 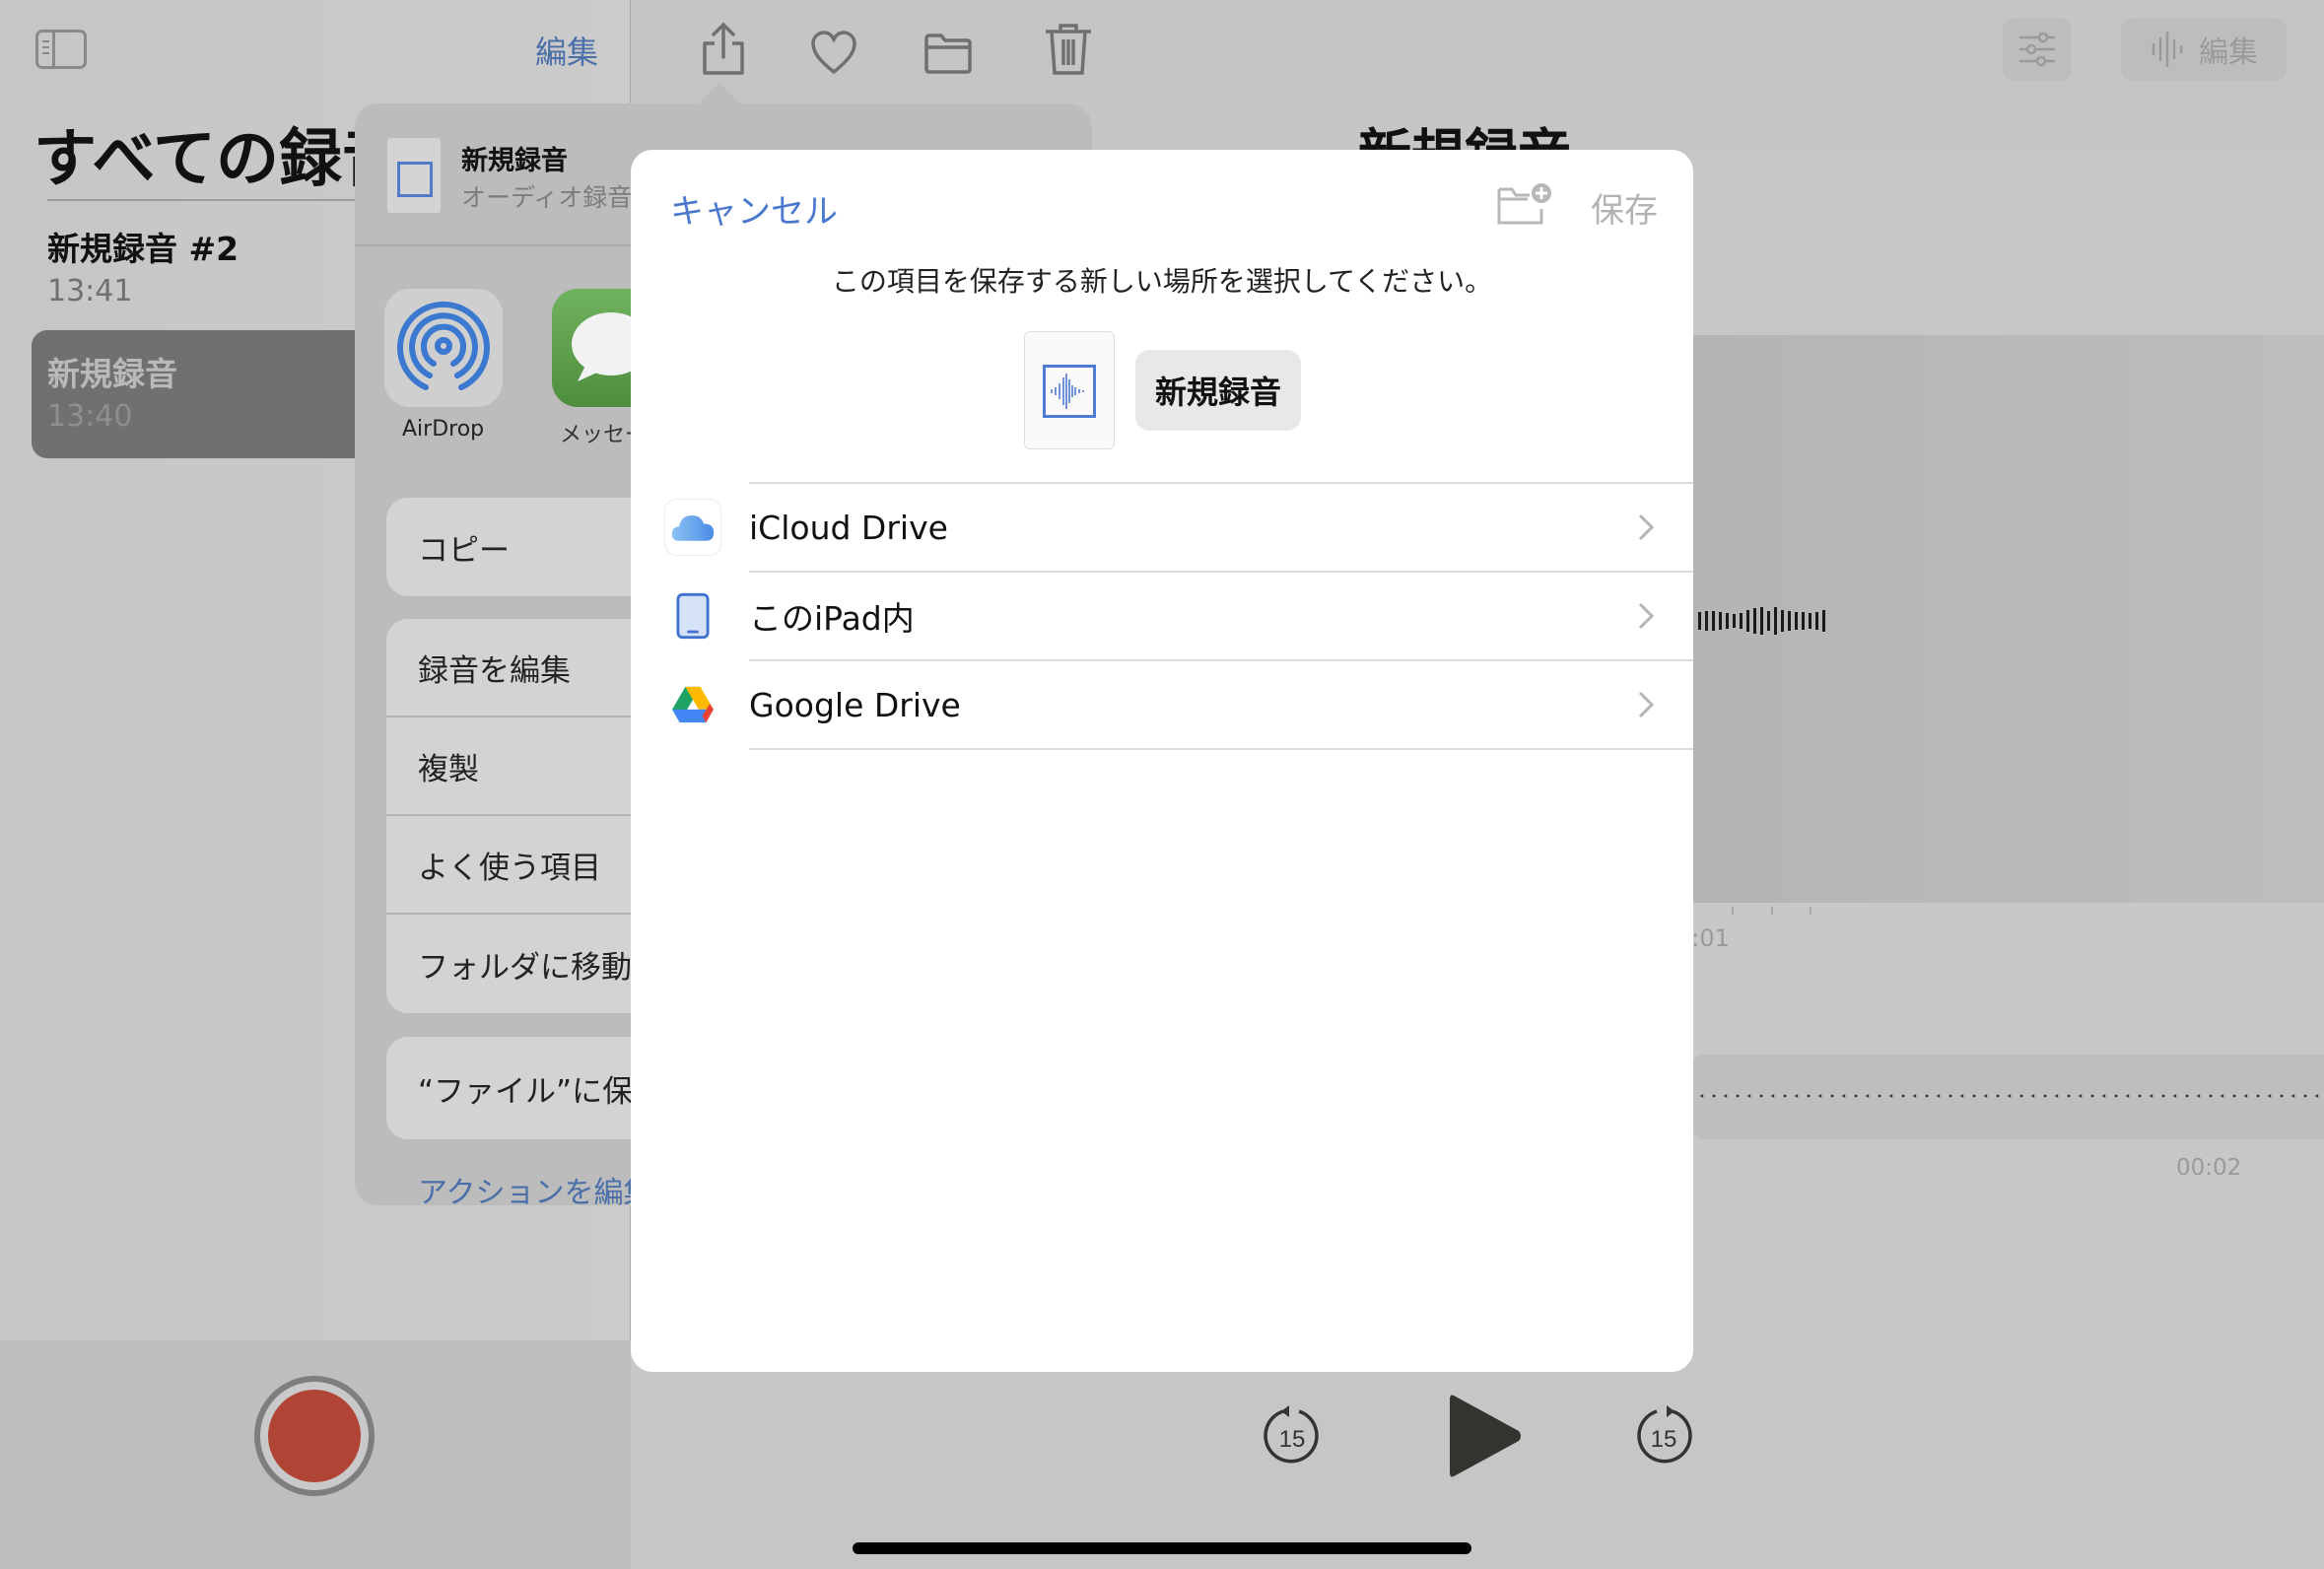 What do you see at coordinates (2010, 1096) in the screenshot?
I see `overview-waveform` at bounding box center [2010, 1096].